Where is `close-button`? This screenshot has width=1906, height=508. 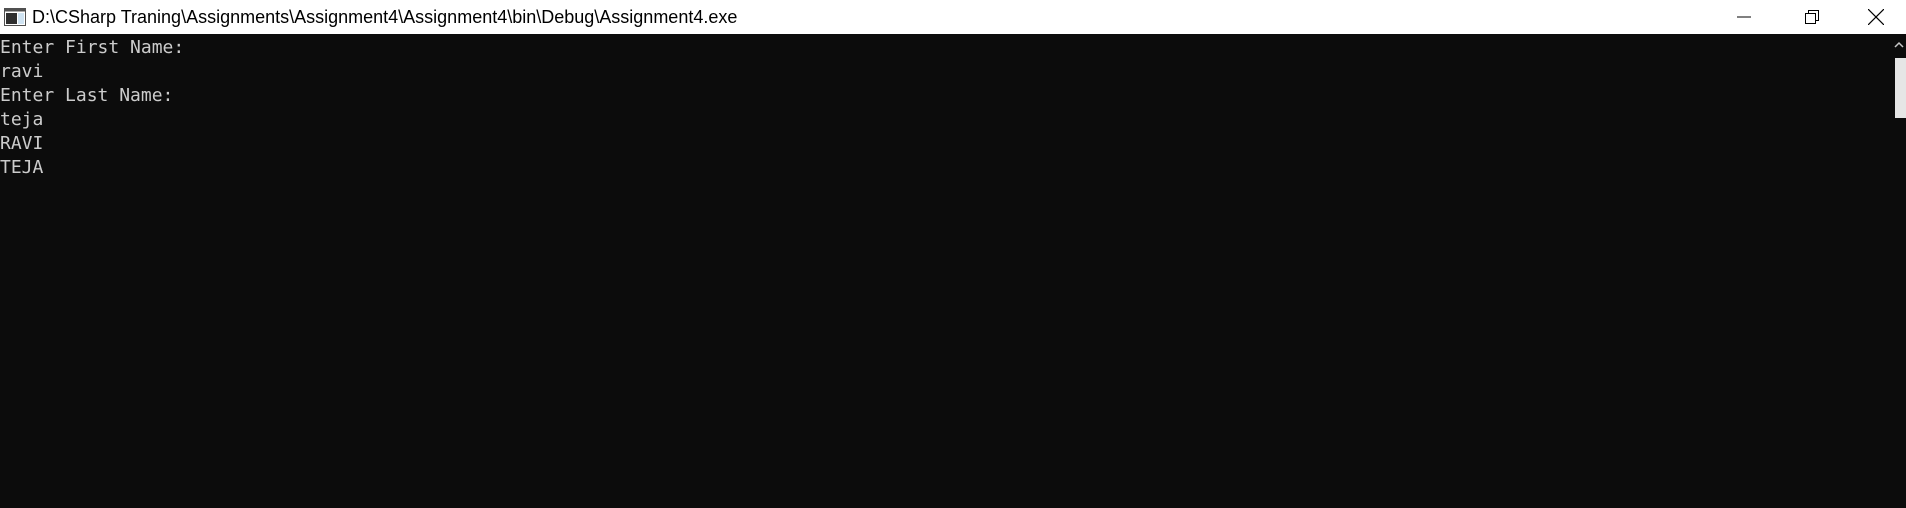
close-button is located at coordinates (1876, 17).